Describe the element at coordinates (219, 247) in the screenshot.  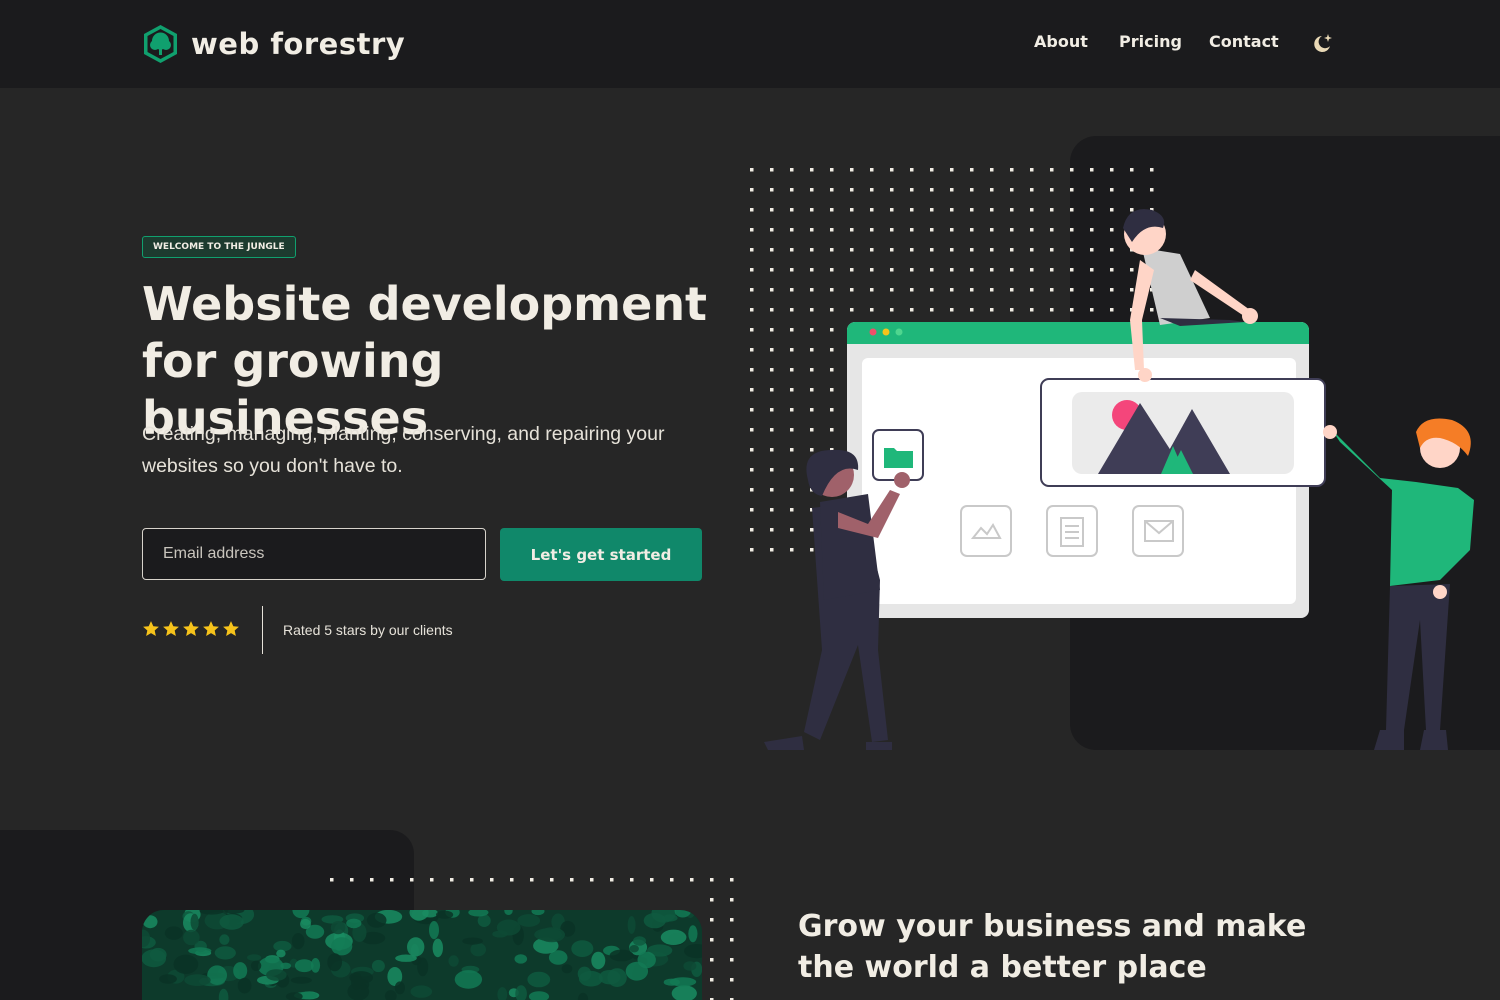
I see `welcome-badge: WELCOME TO THE JUNGLE` at that location.